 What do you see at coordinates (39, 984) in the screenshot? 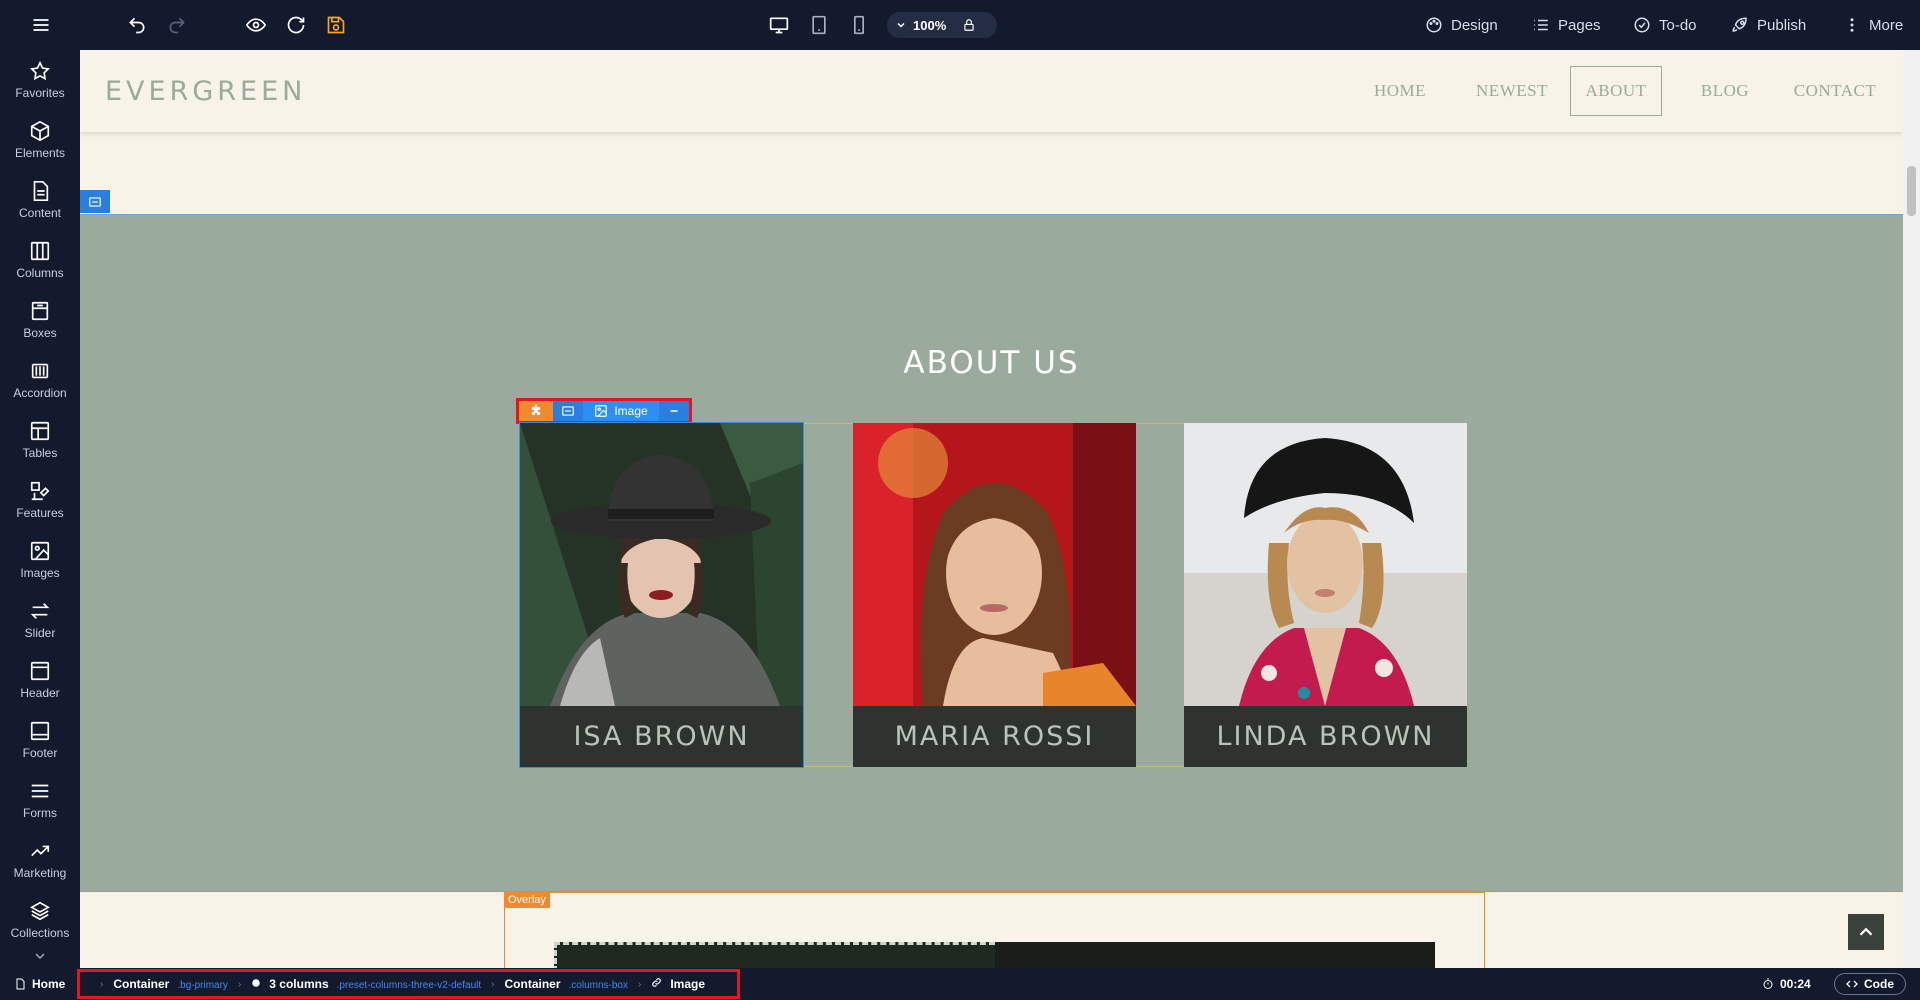
I see `breadcrumb-home: Home` at bounding box center [39, 984].